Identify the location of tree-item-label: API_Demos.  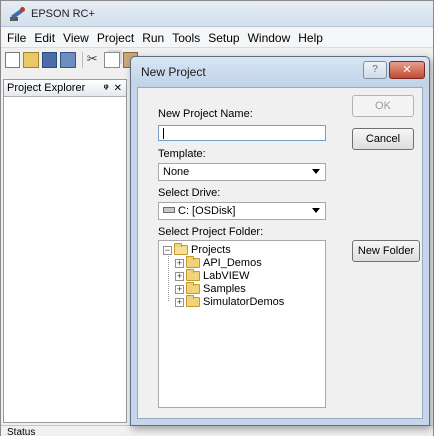
(232, 263).